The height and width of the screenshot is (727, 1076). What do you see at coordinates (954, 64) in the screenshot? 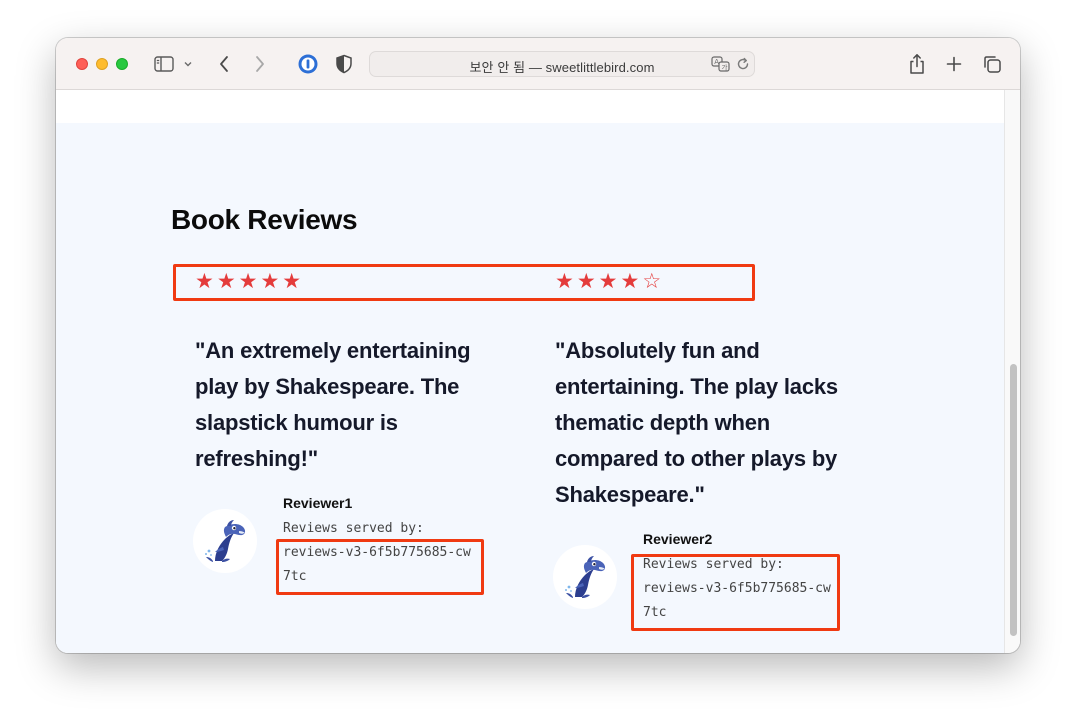
I see `plus-icon` at bounding box center [954, 64].